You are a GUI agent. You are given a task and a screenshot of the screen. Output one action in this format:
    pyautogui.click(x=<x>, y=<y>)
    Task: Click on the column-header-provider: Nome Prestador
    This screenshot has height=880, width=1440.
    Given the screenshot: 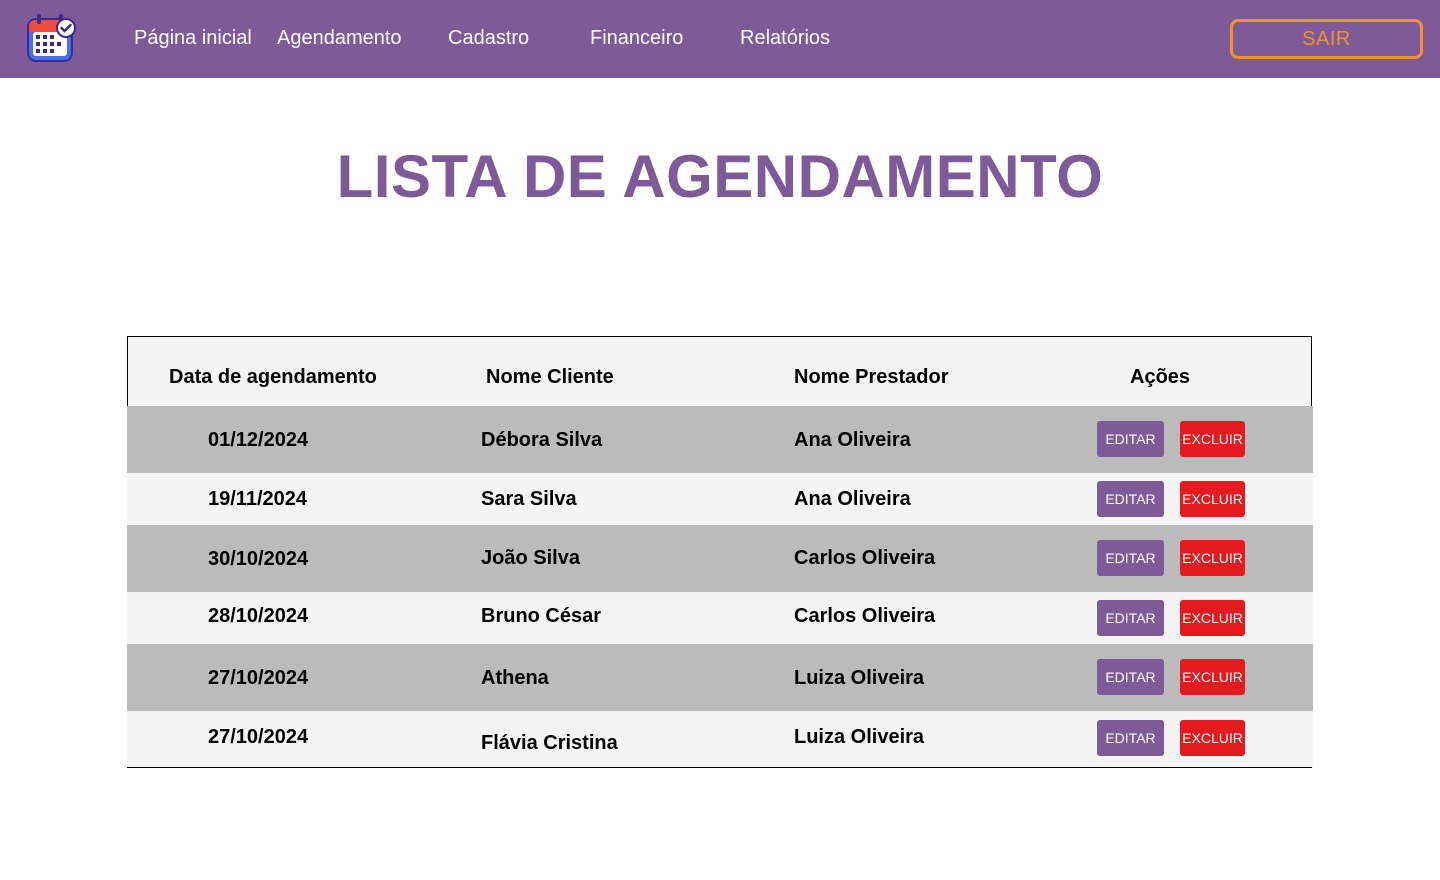 What is the action you would take?
    pyautogui.click(x=871, y=377)
    